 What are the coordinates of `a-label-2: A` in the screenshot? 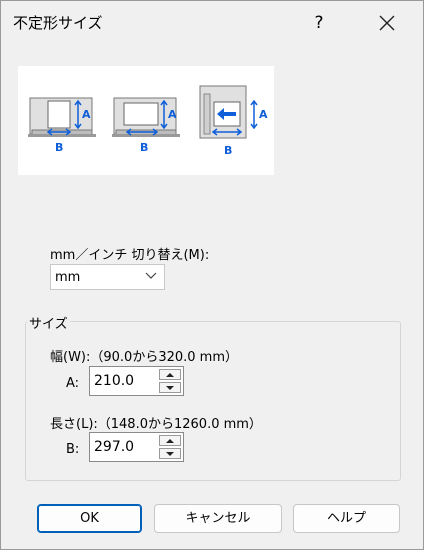 It's located at (172, 114).